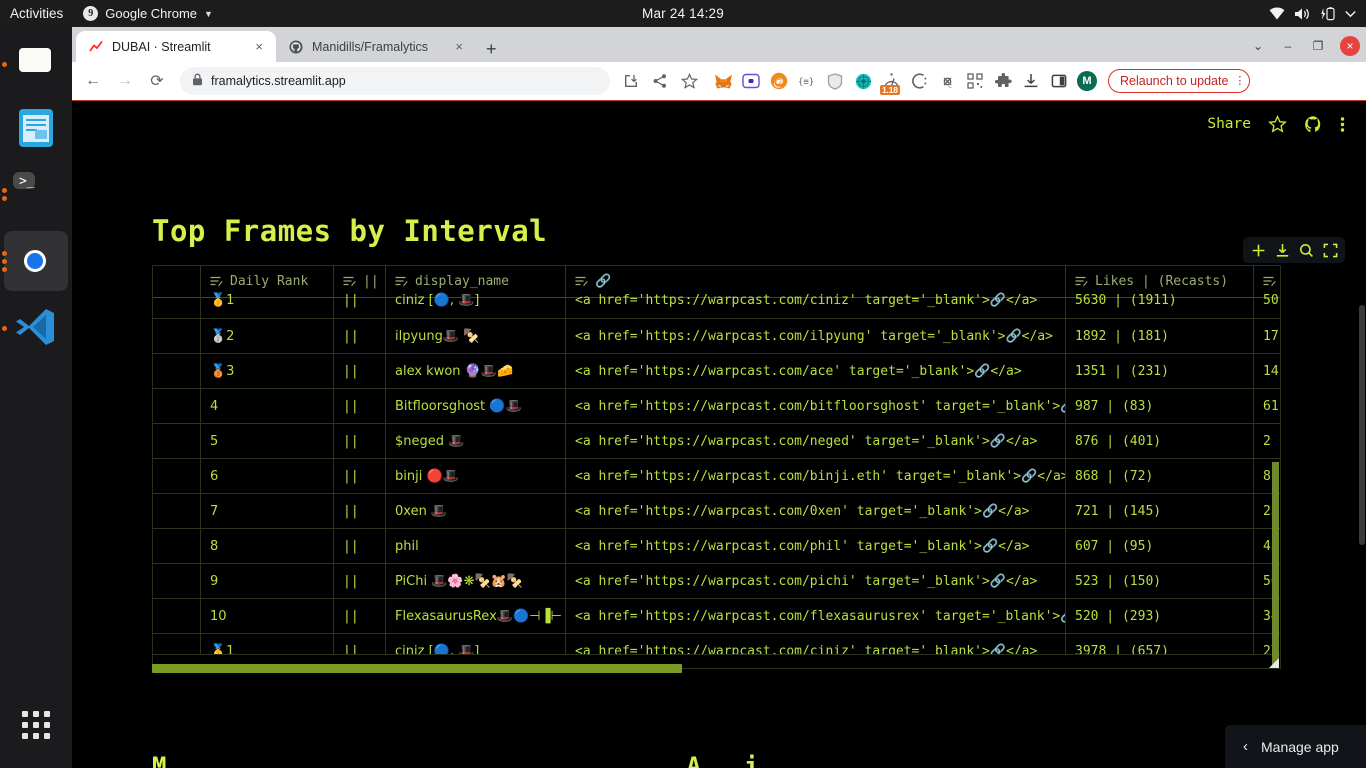 This screenshot has width=1366, height=768. What do you see at coordinates (660, 81) in the screenshot?
I see `share-icon` at bounding box center [660, 81].